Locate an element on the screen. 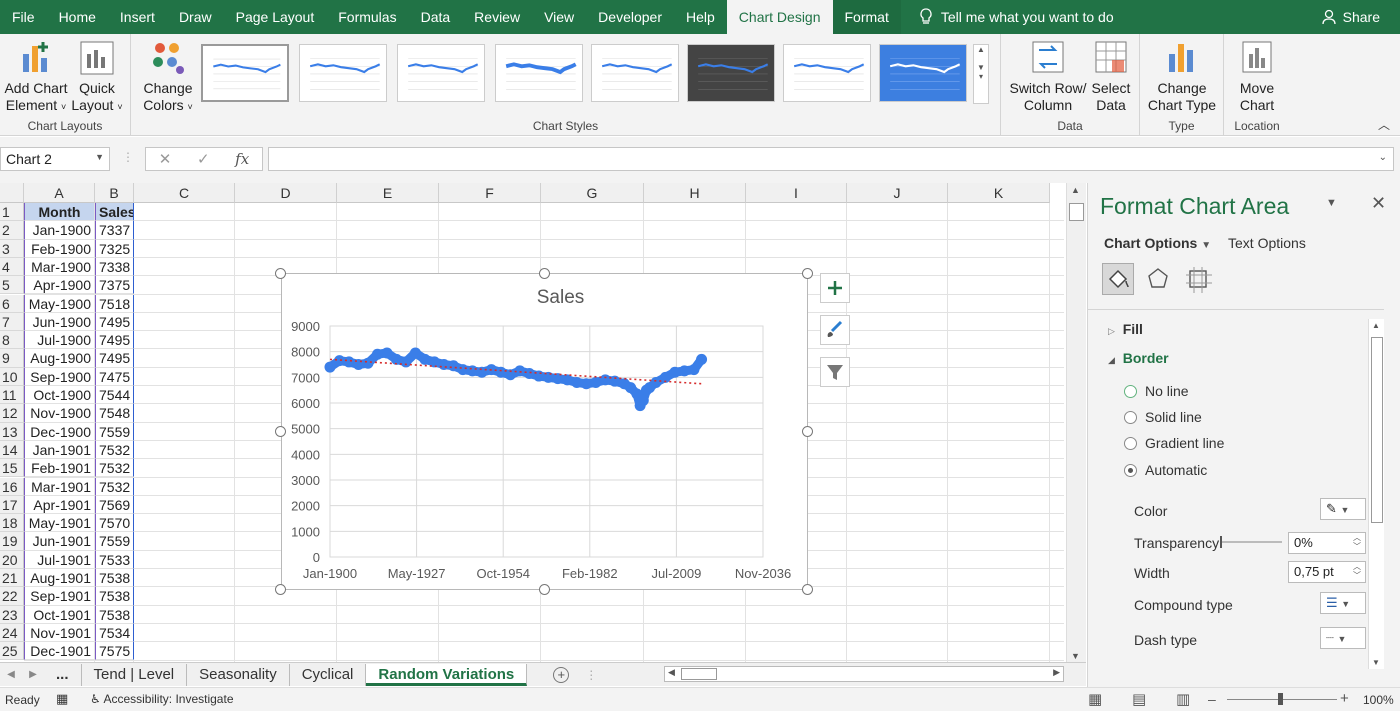  zoom-in-icon: + is located at coordinates (1344, 698).